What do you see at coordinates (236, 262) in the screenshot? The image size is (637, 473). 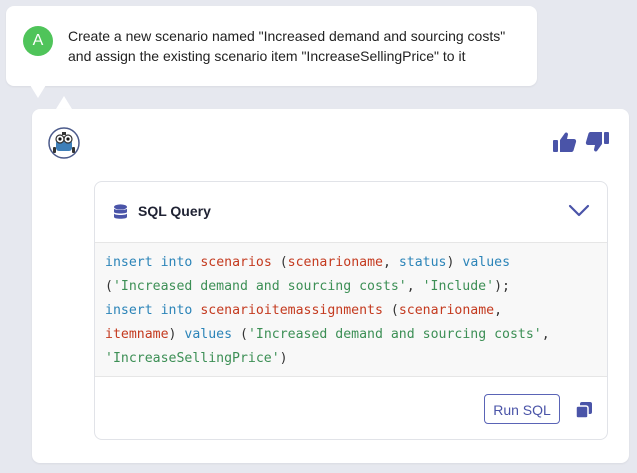 I see `code-token: scenarios` at bounding box center [236, 262].